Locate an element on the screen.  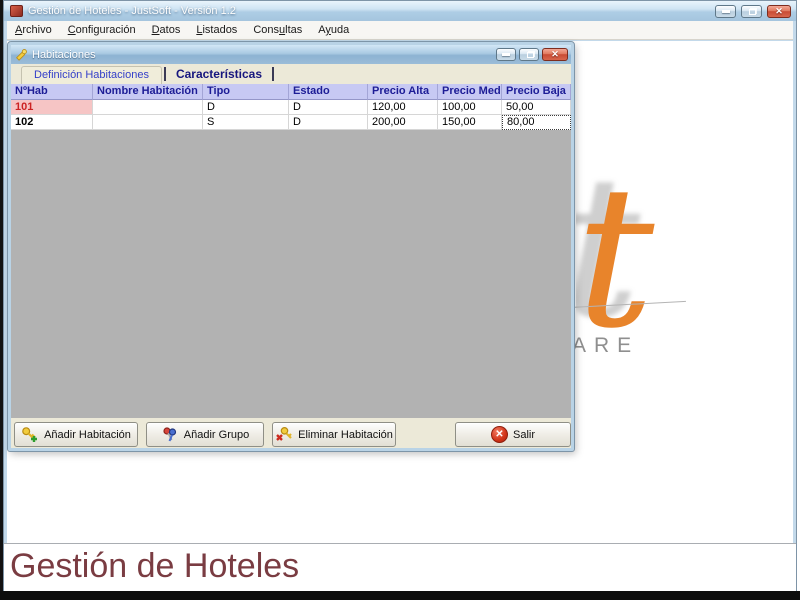
status-band: Gestión de Hoteles is located at coordinates (400, 567).